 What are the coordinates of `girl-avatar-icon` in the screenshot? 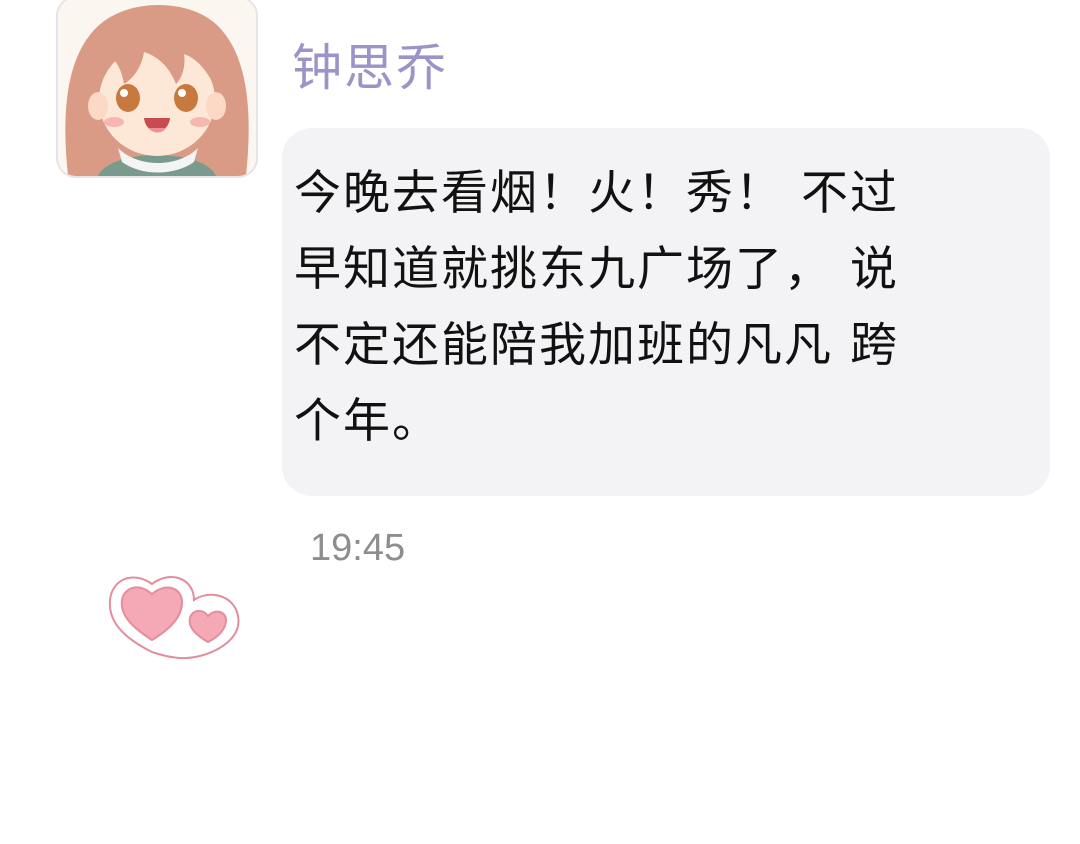 It's located at (157, 88).